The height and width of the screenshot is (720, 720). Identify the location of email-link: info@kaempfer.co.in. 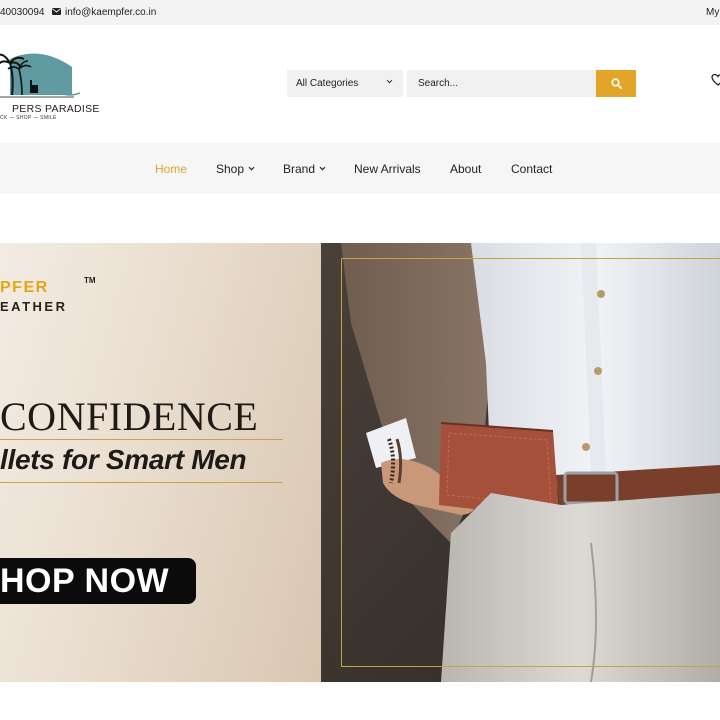
(110, 12).